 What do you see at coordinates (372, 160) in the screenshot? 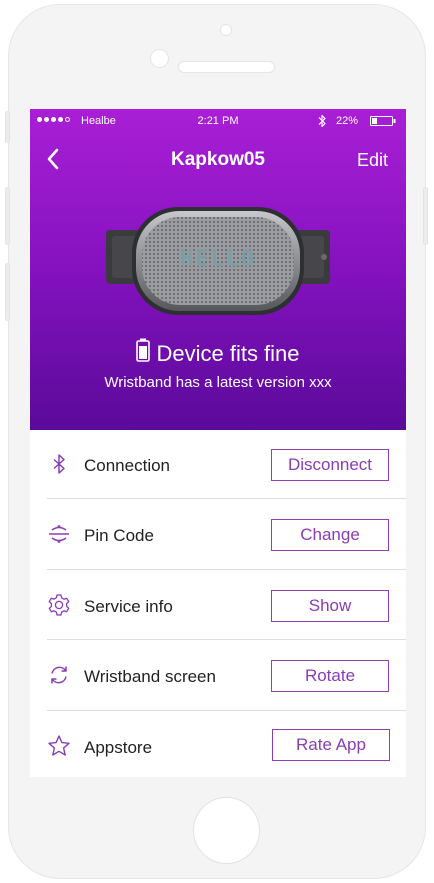
I see `edit-button: Edit` at bounding box center [372, 160].